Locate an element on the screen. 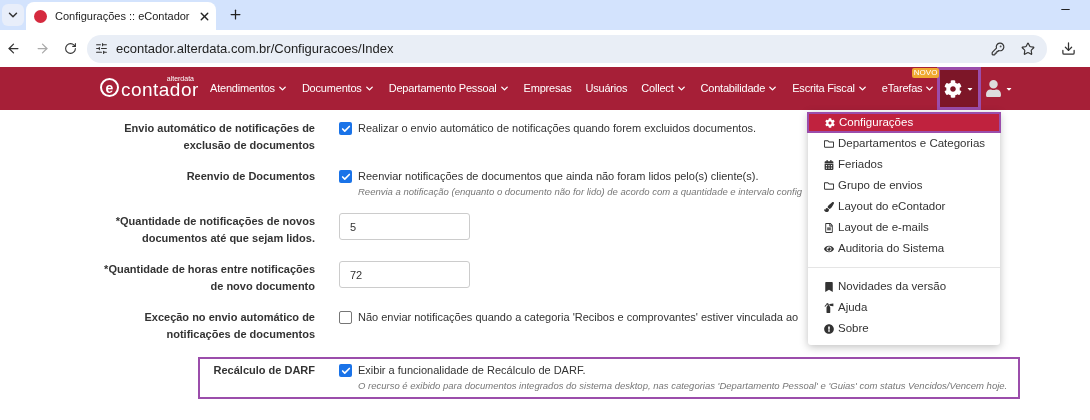 This screenshot has height=420, width=1090. user-icon is located at coordinates (994, 88).